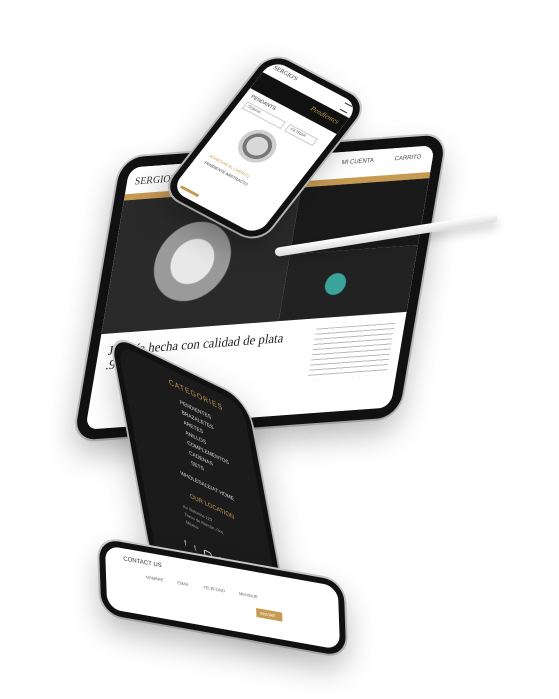 The height and width of the screenshot is (699, 559). I want to click on filter-button: FILTRAR, so click(301, 135).